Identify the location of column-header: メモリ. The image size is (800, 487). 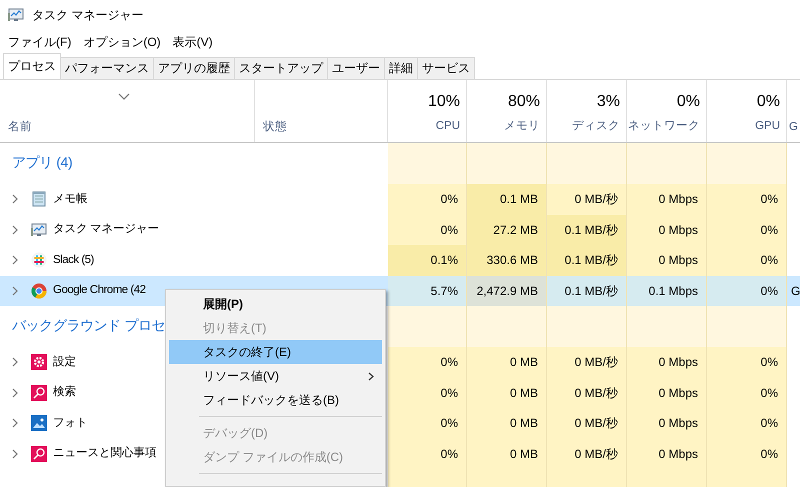
(522, 127).